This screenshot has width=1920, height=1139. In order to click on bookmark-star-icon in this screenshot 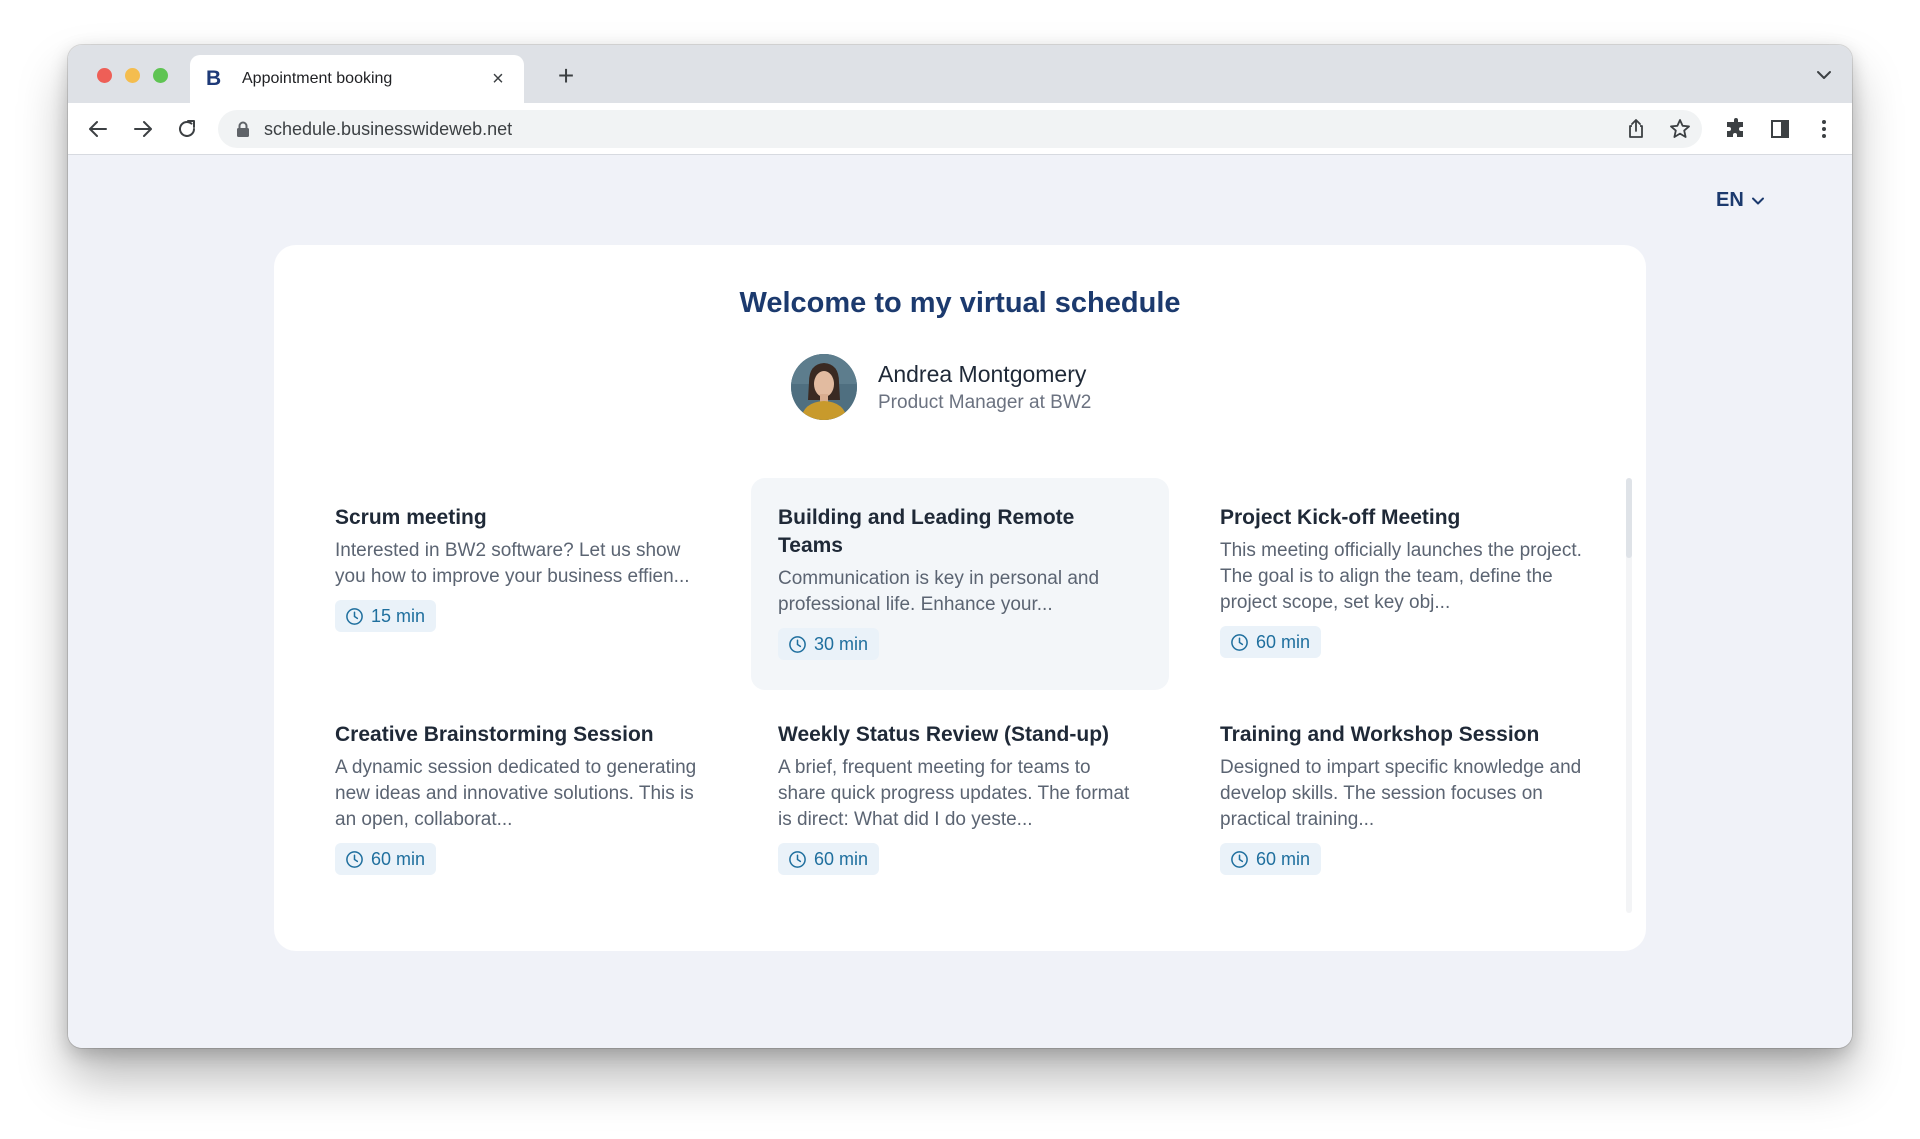, I will do `click(1680, 129)`.